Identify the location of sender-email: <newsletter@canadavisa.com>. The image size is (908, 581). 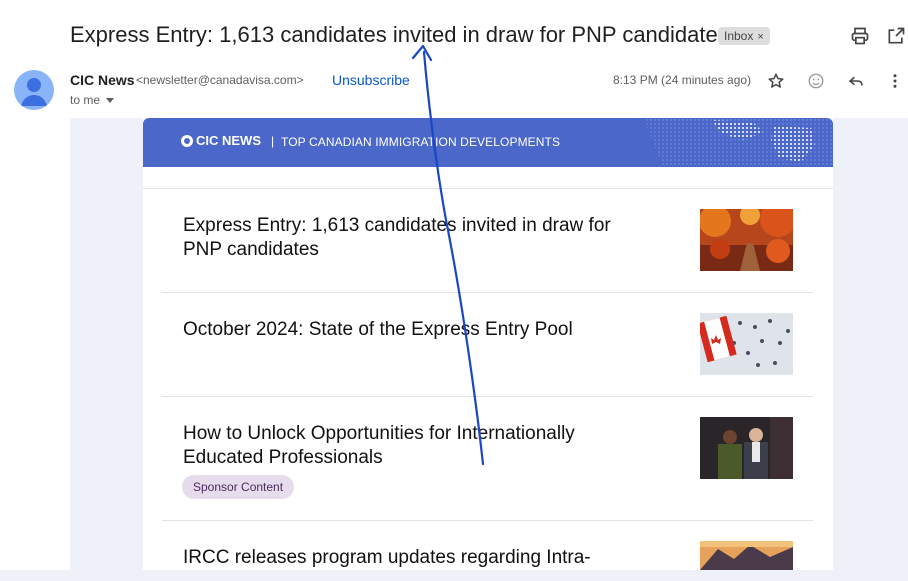
(220, 80).